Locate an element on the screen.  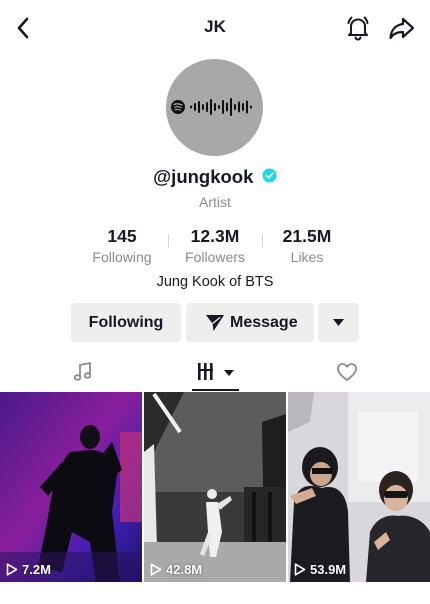
avatar is located at coordinates (214, 107).